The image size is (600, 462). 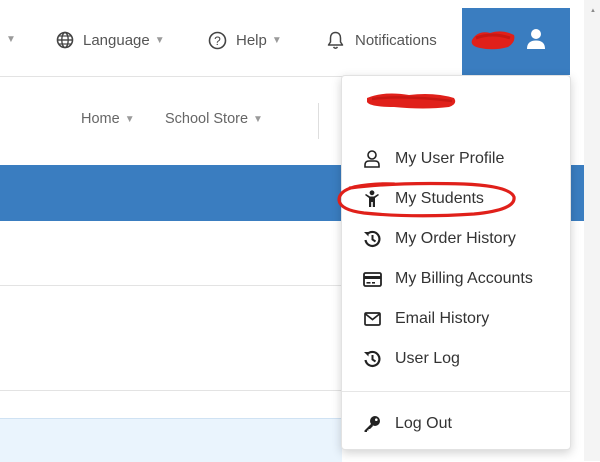 I want to click on language-menu: Language ▼, so click(x=110, y=40).